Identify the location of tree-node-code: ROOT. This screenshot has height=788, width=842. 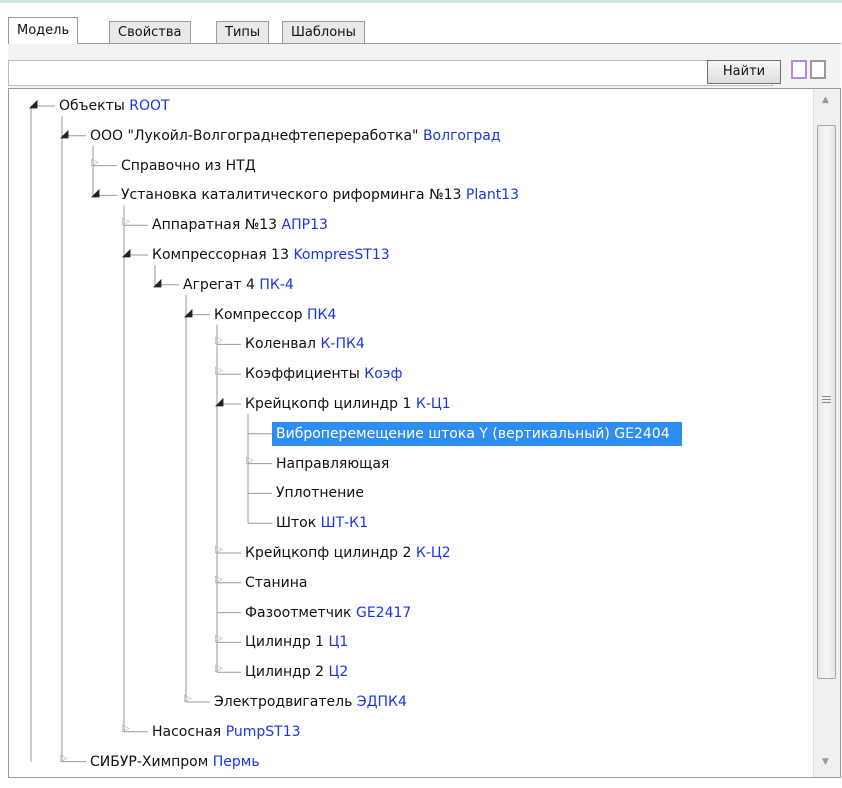
(149, 106).